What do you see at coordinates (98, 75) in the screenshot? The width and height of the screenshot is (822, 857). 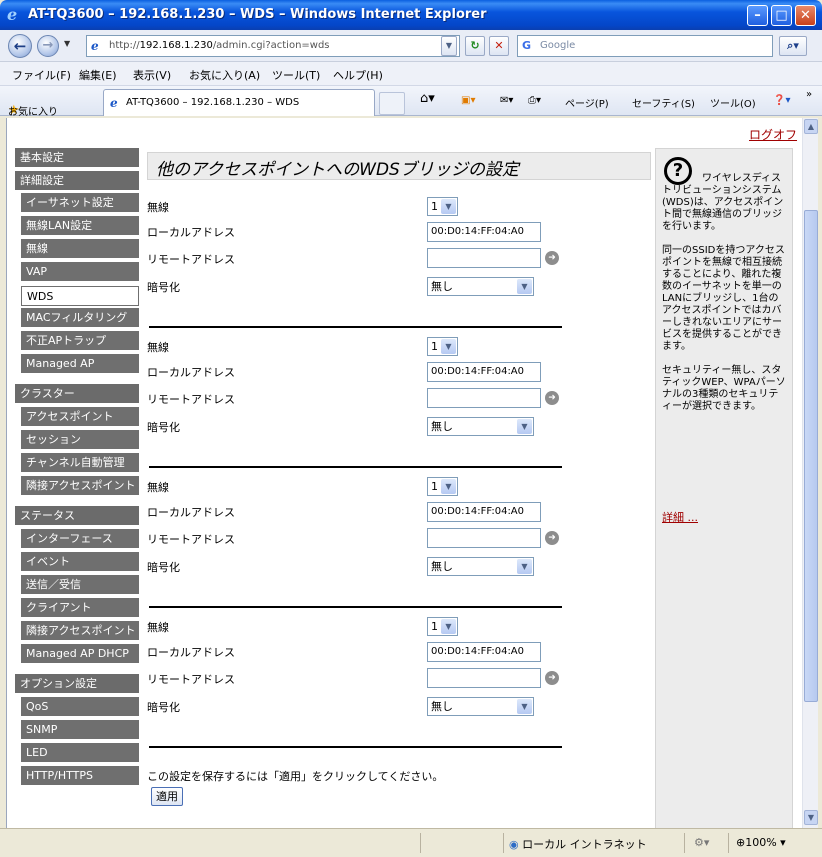 I see `menu-edit: 編集(E)` at bounding box center [98, 75].